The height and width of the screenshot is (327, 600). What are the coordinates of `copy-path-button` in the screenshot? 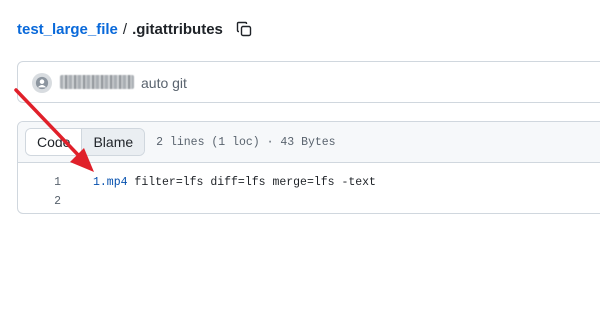 It's located at (244, 29).